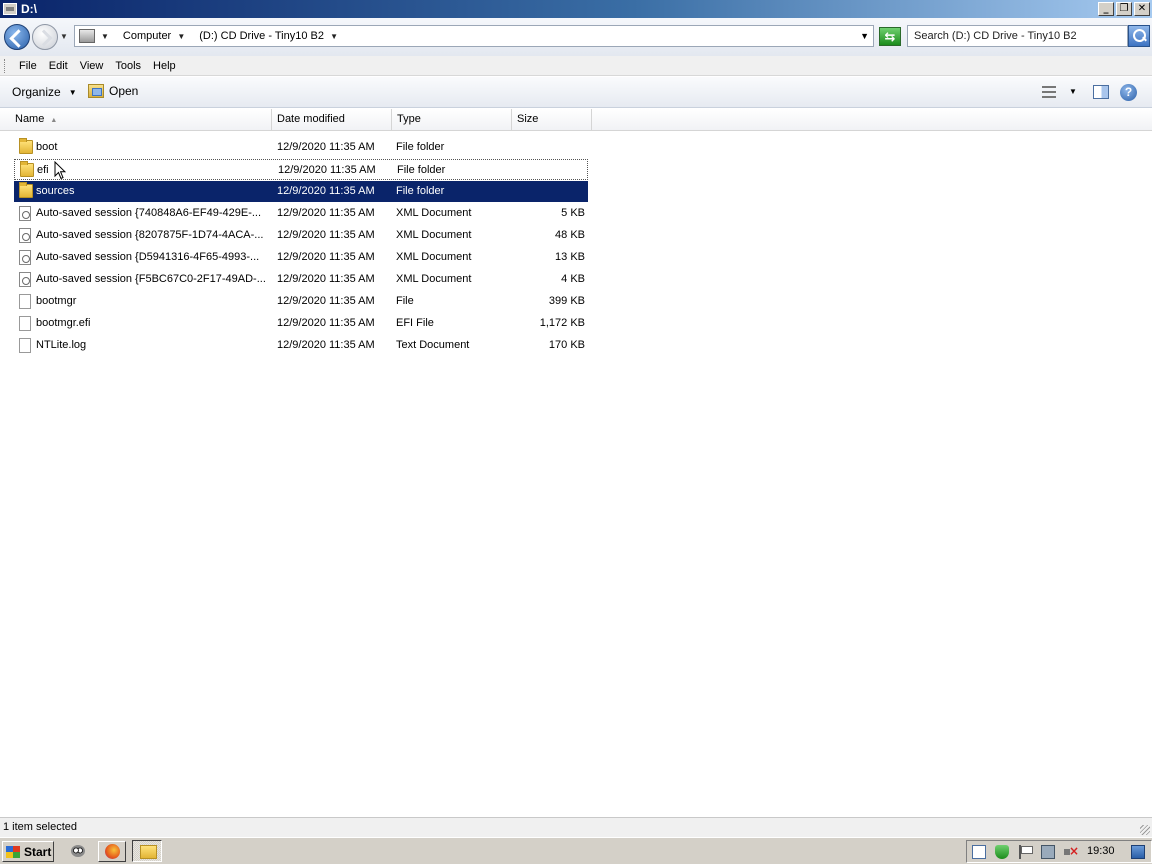  Describe the element at coordinates (78, 851) in the screenshot. I see `raccoon-app-icon` at that location.